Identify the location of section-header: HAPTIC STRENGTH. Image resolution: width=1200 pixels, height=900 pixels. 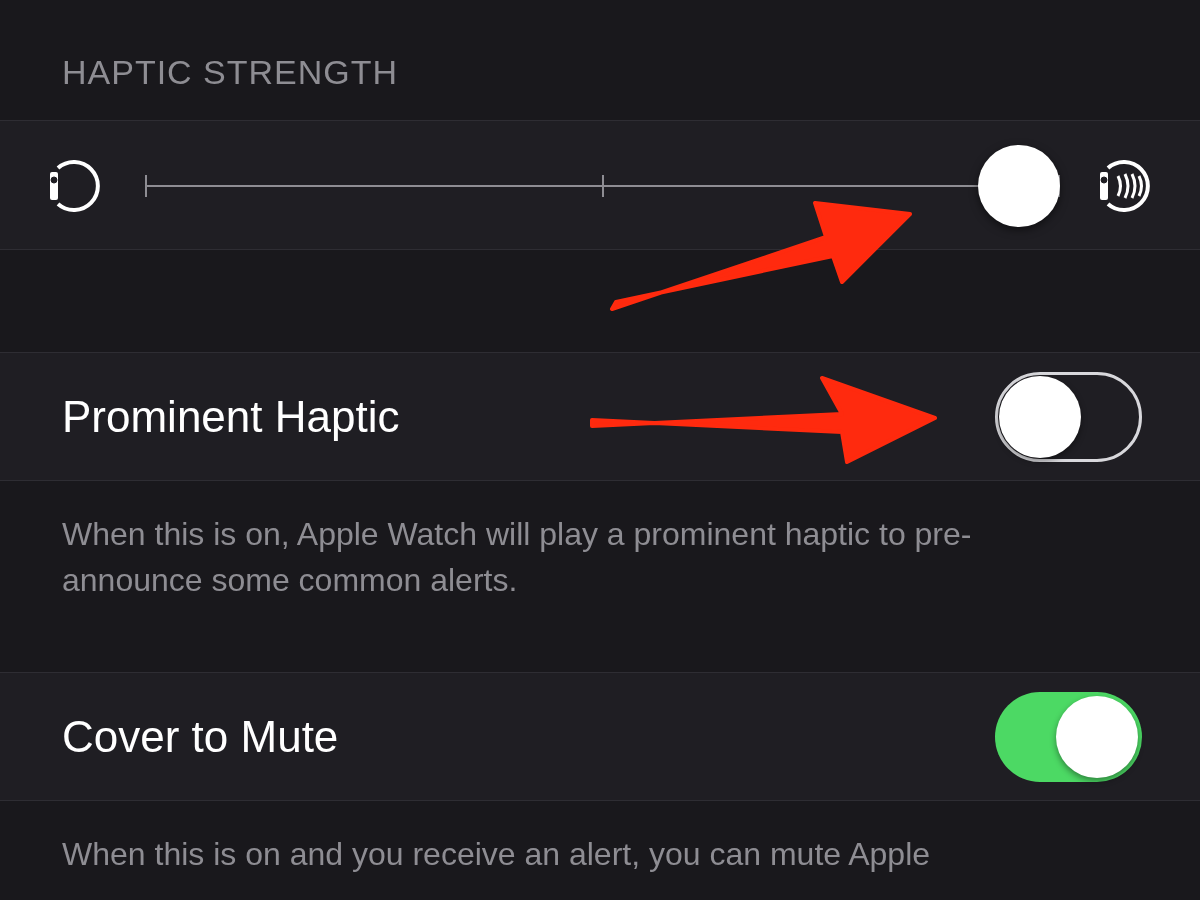
(230, 72).